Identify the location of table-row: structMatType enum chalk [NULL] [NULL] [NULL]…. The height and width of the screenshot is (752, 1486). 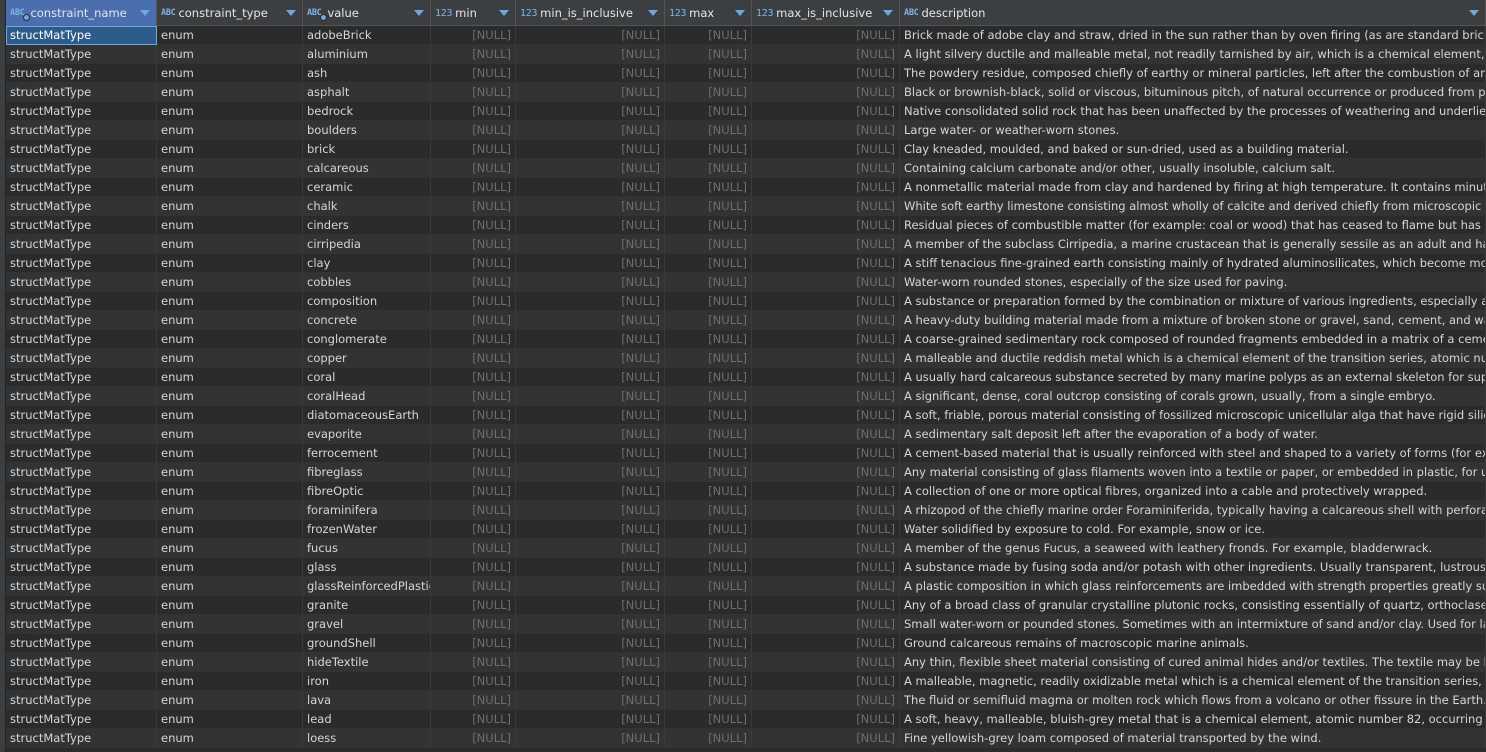
(746, 206).